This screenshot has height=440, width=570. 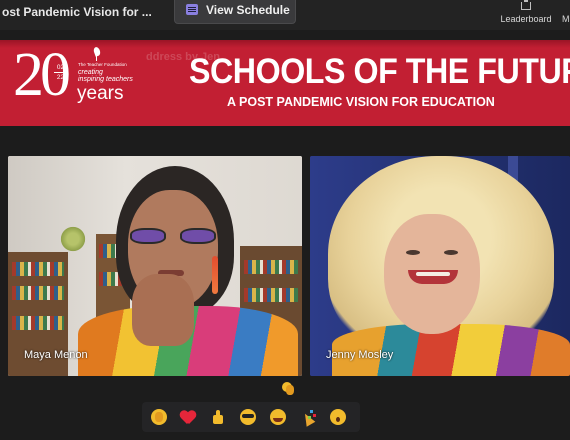 I want to click on earring, so click(x=215, y=275).